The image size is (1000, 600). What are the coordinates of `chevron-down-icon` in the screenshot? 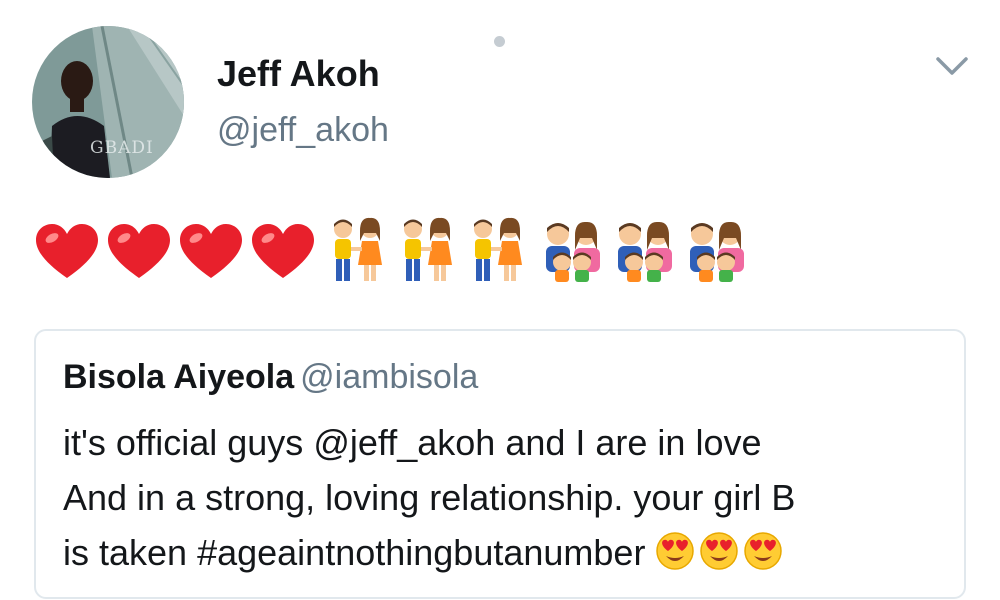 It's located at (952, 66).